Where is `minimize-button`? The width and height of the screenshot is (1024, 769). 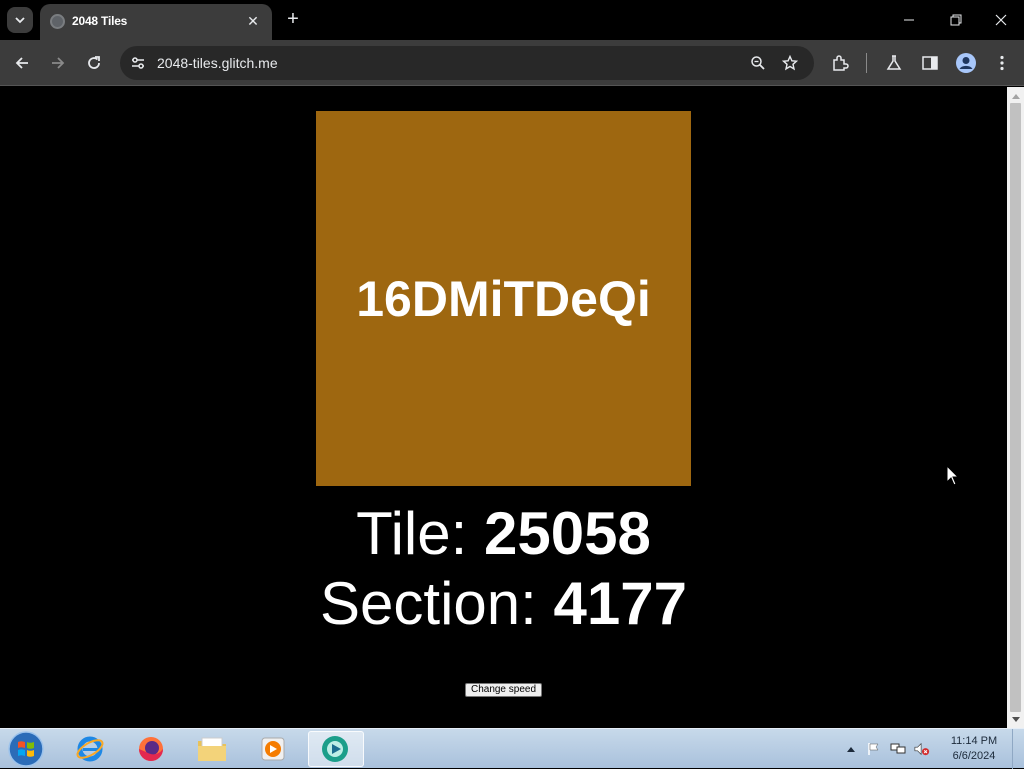 minimize-button is located at coordinates (909, 20).